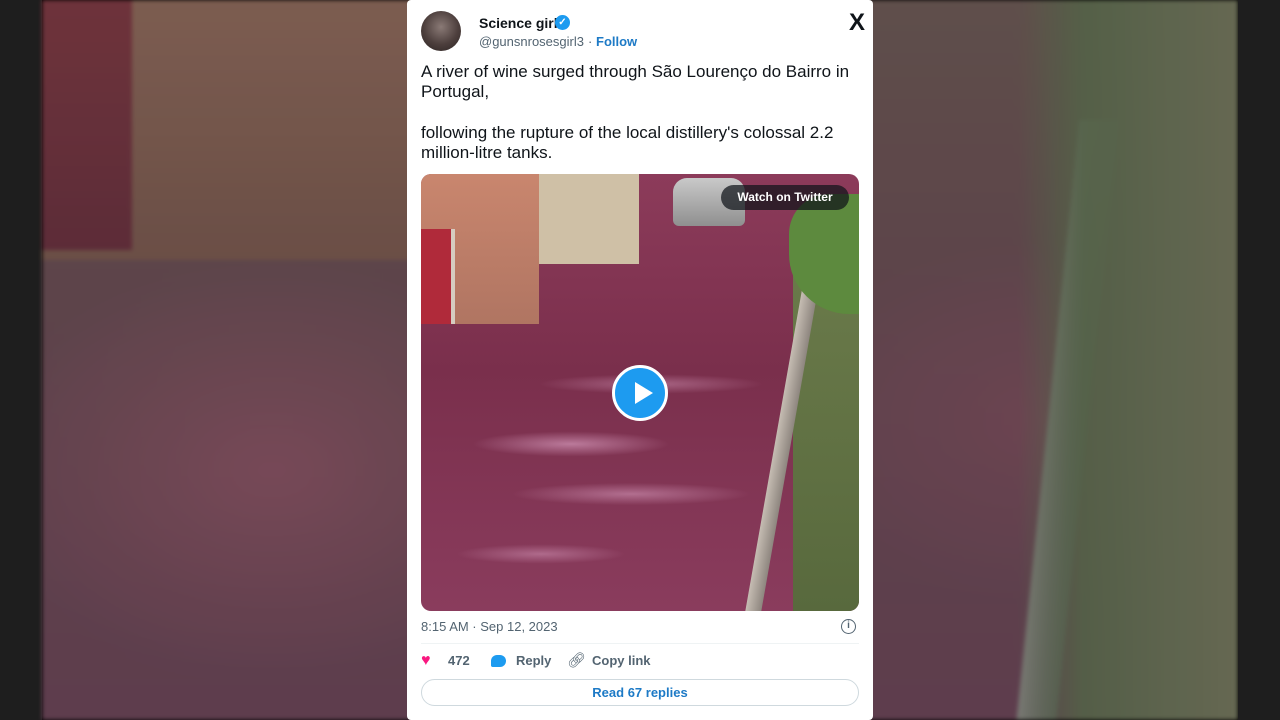 This screenshot has height=720, width=1280. I want to click on tweet-timestamp: 8:15 AM · Sep 12, 2023, so click(489, 626).